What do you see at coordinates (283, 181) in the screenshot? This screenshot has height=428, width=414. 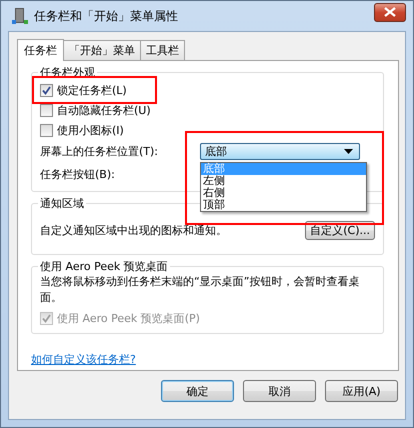 I see `dropdown-option: 左侧` at bounding box center [283, 181].